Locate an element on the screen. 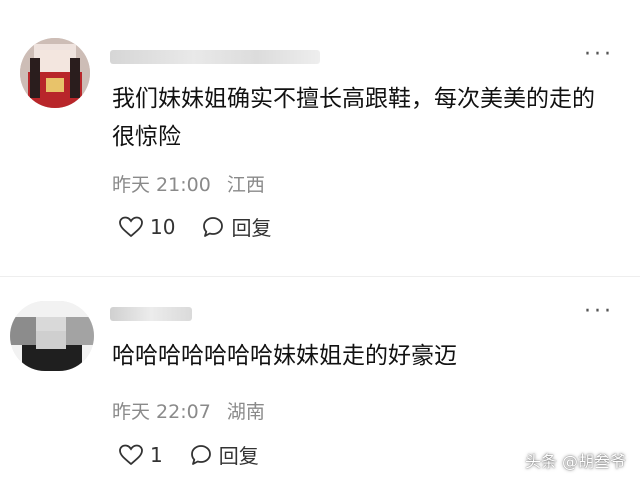 The width and height of the screenshot is (640, 486). like-count: 1 is located at coordinates (156, 454).